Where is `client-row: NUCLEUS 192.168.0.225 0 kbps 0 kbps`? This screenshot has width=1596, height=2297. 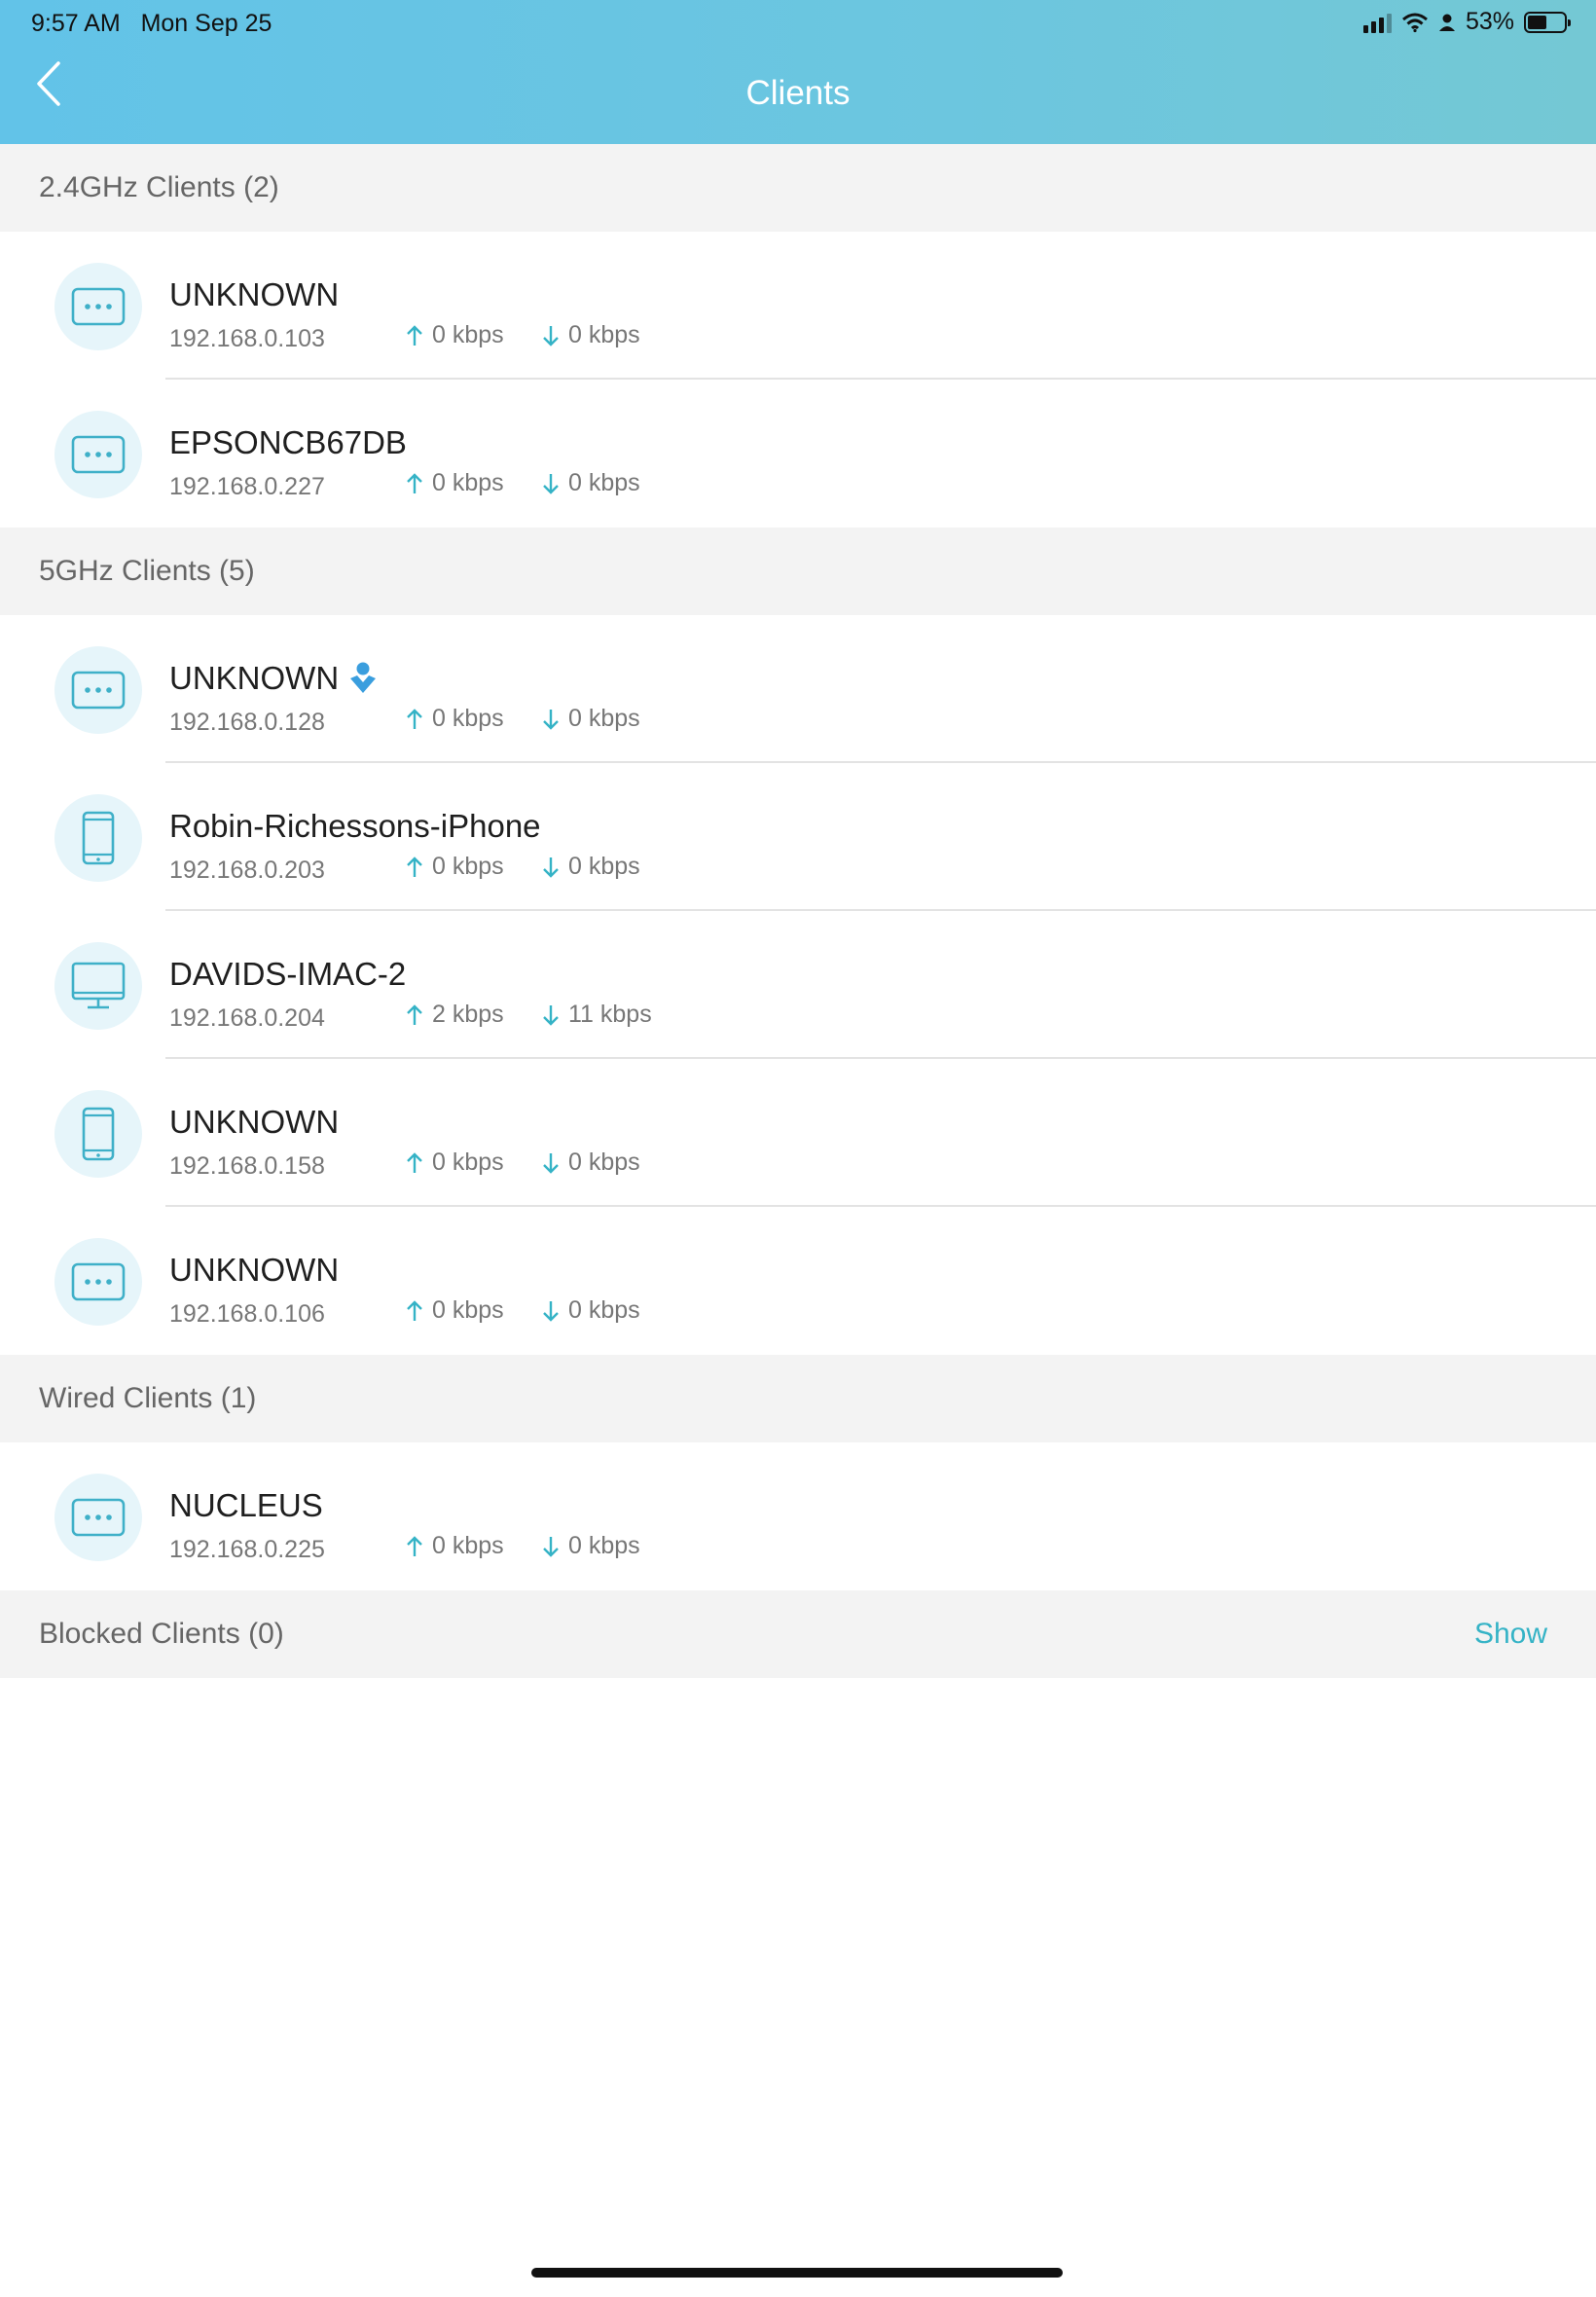 client-row: NUCLEUS 192.168.0.225 0 kbps 0 kbps is located at coordinates (798, 1516).